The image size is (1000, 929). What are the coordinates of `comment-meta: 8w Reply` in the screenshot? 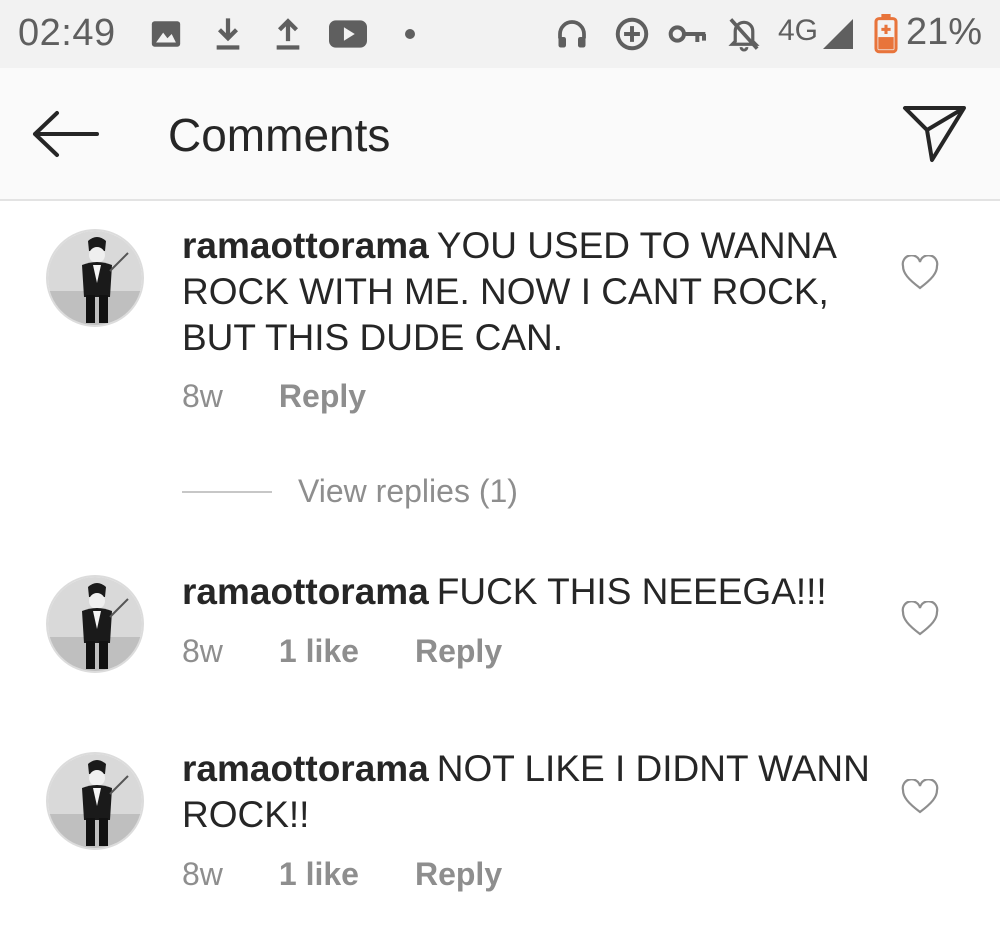 It's located at (274, 396).